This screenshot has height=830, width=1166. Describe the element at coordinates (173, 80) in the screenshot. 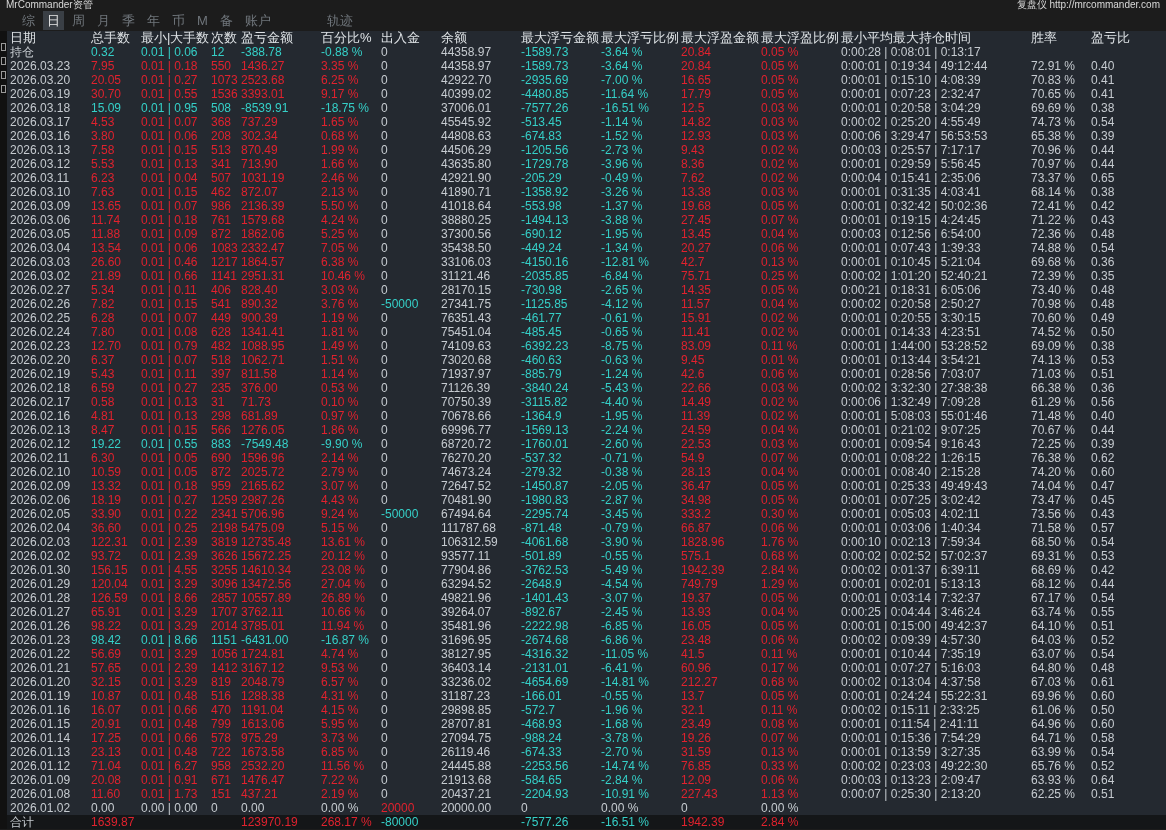

I see `table-cell: 0.01 | 0.27` at that location.